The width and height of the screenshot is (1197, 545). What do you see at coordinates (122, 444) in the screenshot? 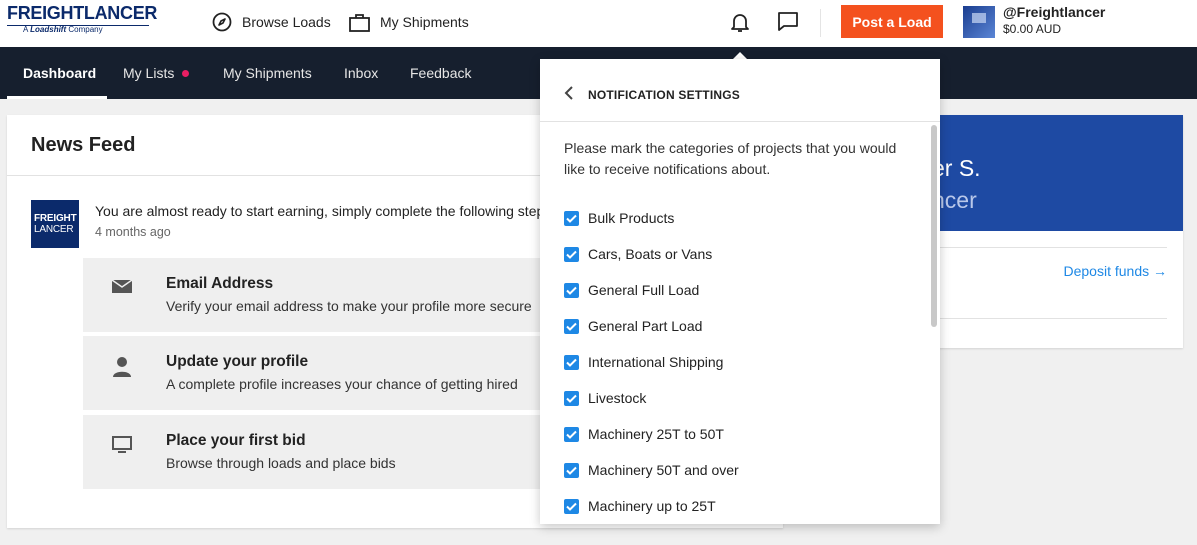
I see `monitor-icon` at bounding box center [122, 444].